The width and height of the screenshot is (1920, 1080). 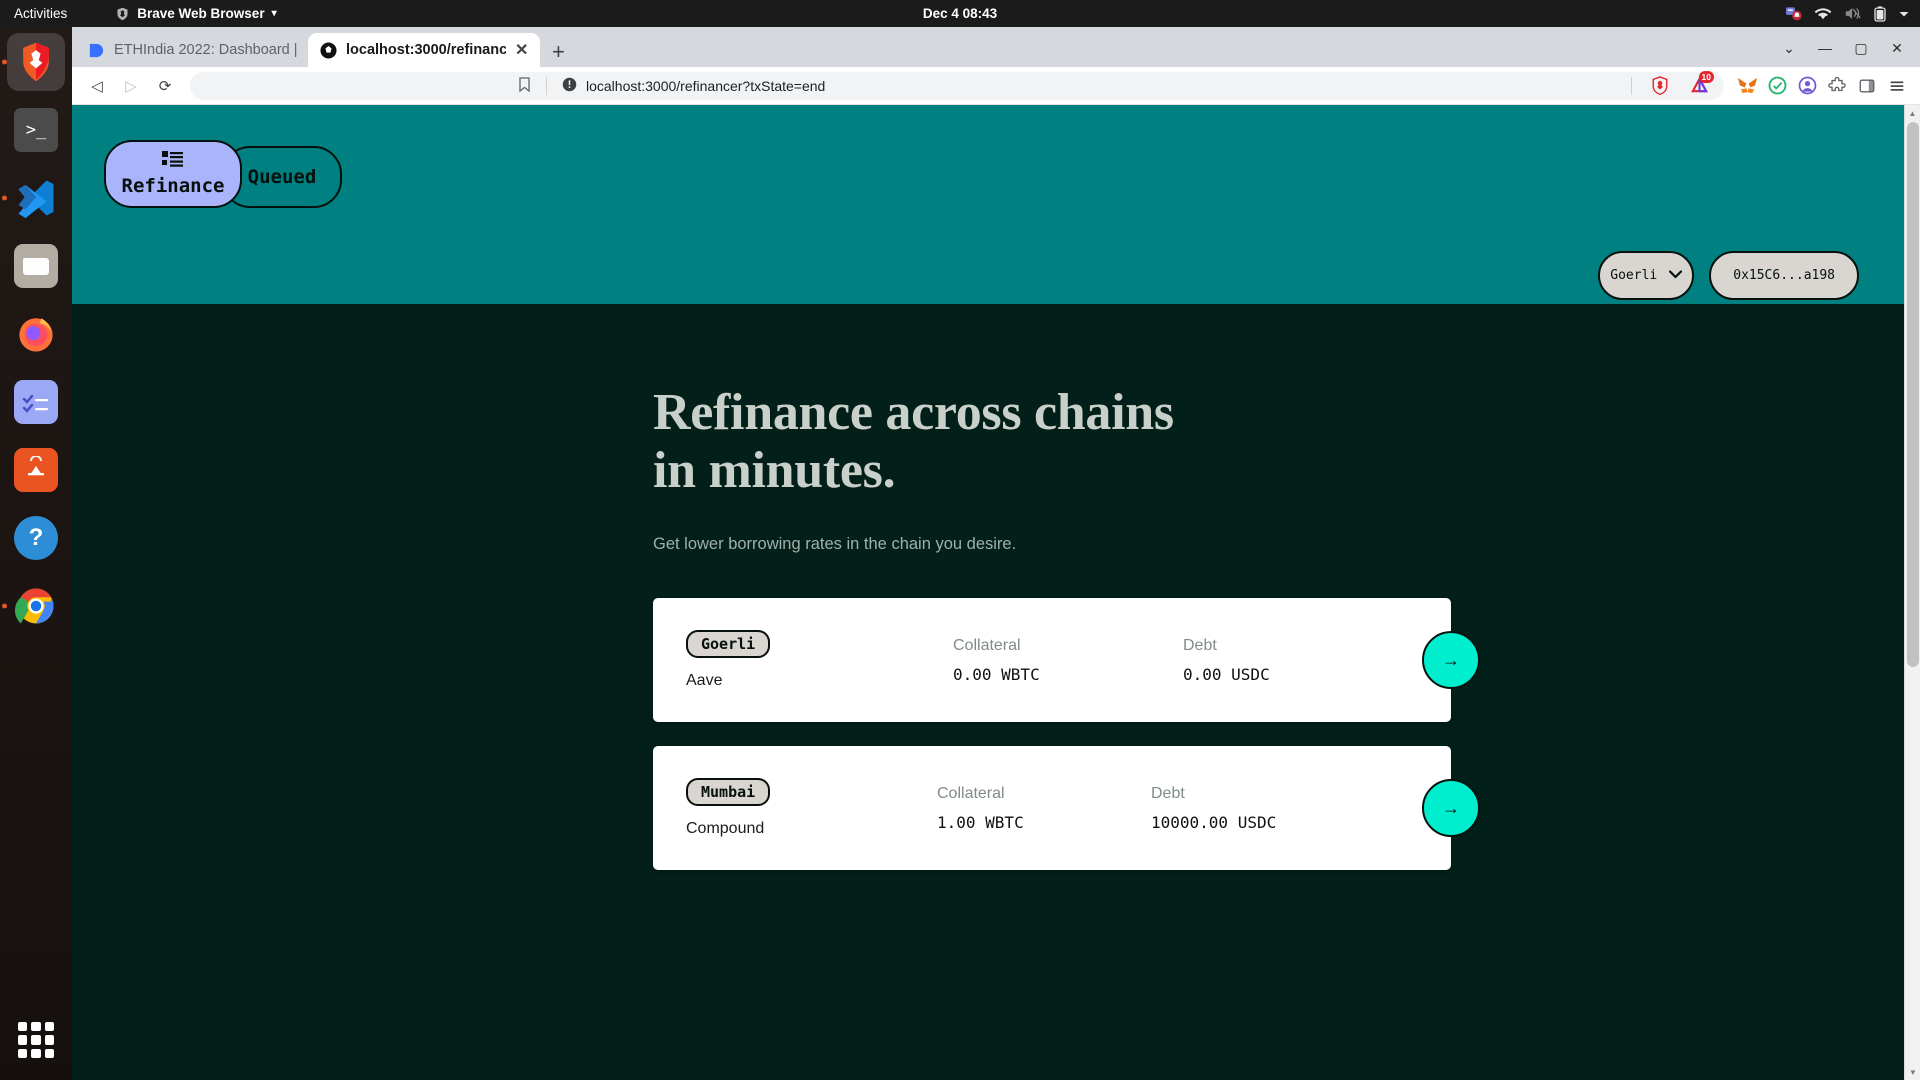 What do you see at coordinates (33, 62) in the screenshot?
I see `dock-item-brave` at bounding box center [33, 62].